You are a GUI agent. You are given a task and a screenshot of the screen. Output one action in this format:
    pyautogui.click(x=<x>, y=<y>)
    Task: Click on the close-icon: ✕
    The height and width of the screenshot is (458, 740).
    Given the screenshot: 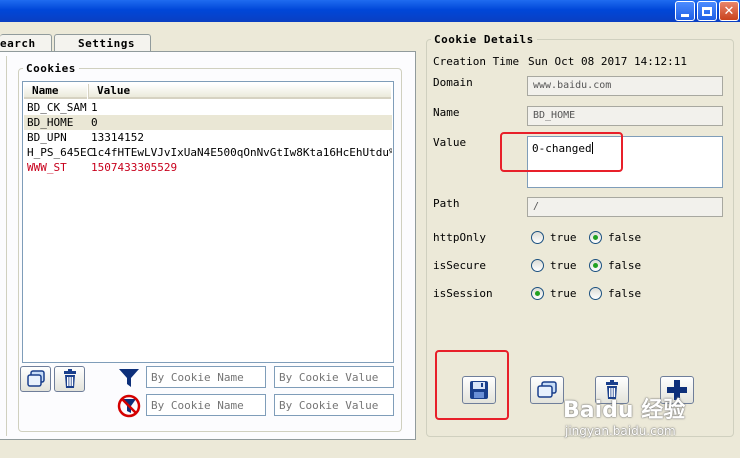 What is the action you would take?
    pyautogui.click(x=729, y=11)
    